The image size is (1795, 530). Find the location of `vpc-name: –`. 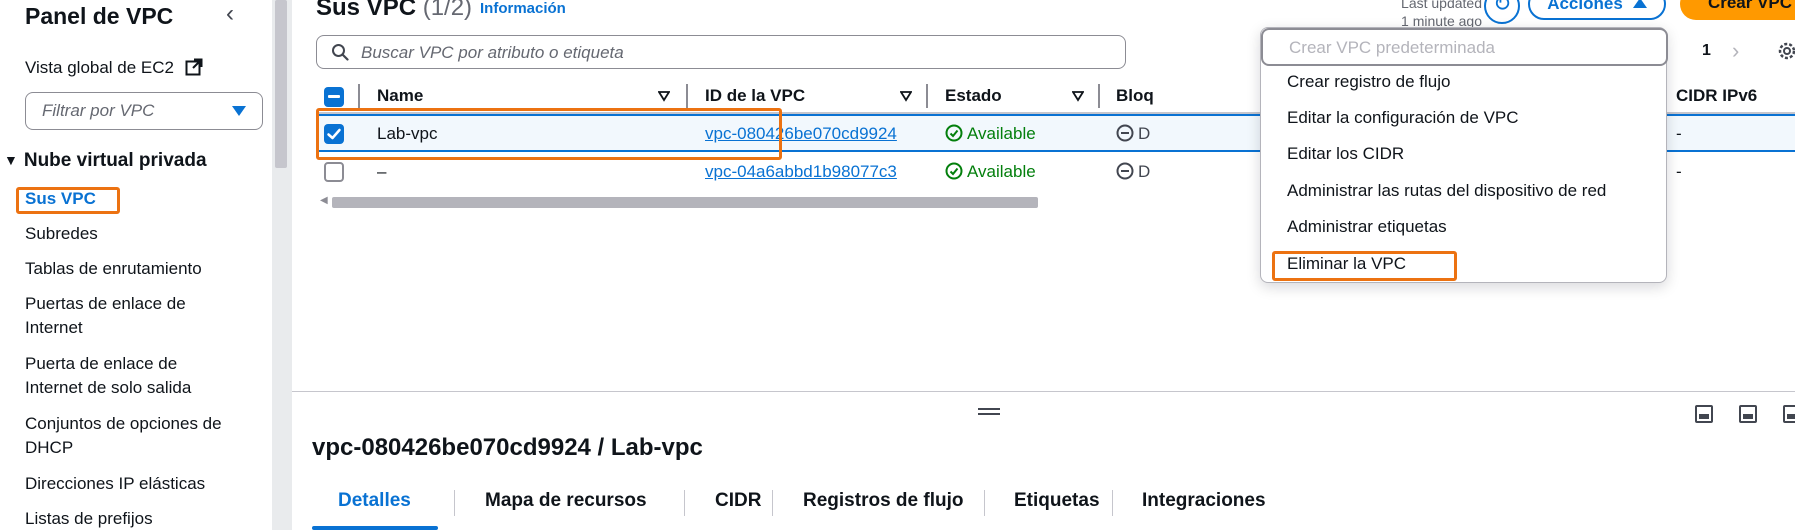

vpc-name: – is located at coordinates (382, 171).